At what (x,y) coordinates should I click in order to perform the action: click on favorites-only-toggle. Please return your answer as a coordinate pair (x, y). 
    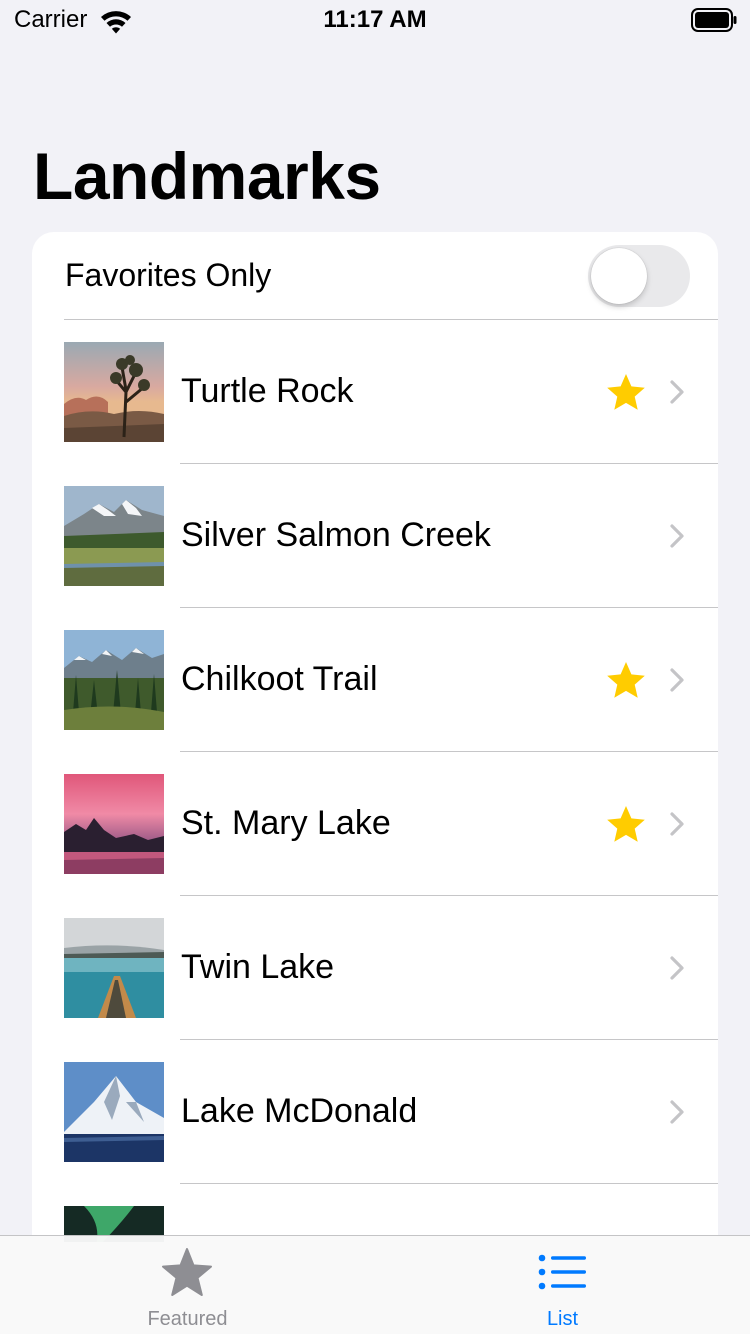
    Looking at the image, I should click on (639, 276).